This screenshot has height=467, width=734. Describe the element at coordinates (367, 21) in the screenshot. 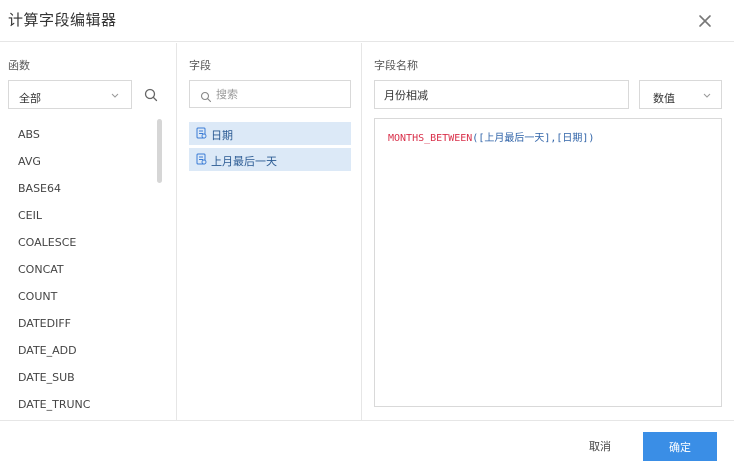

I see `dialog-header: 计算字段编辑器` at that location.